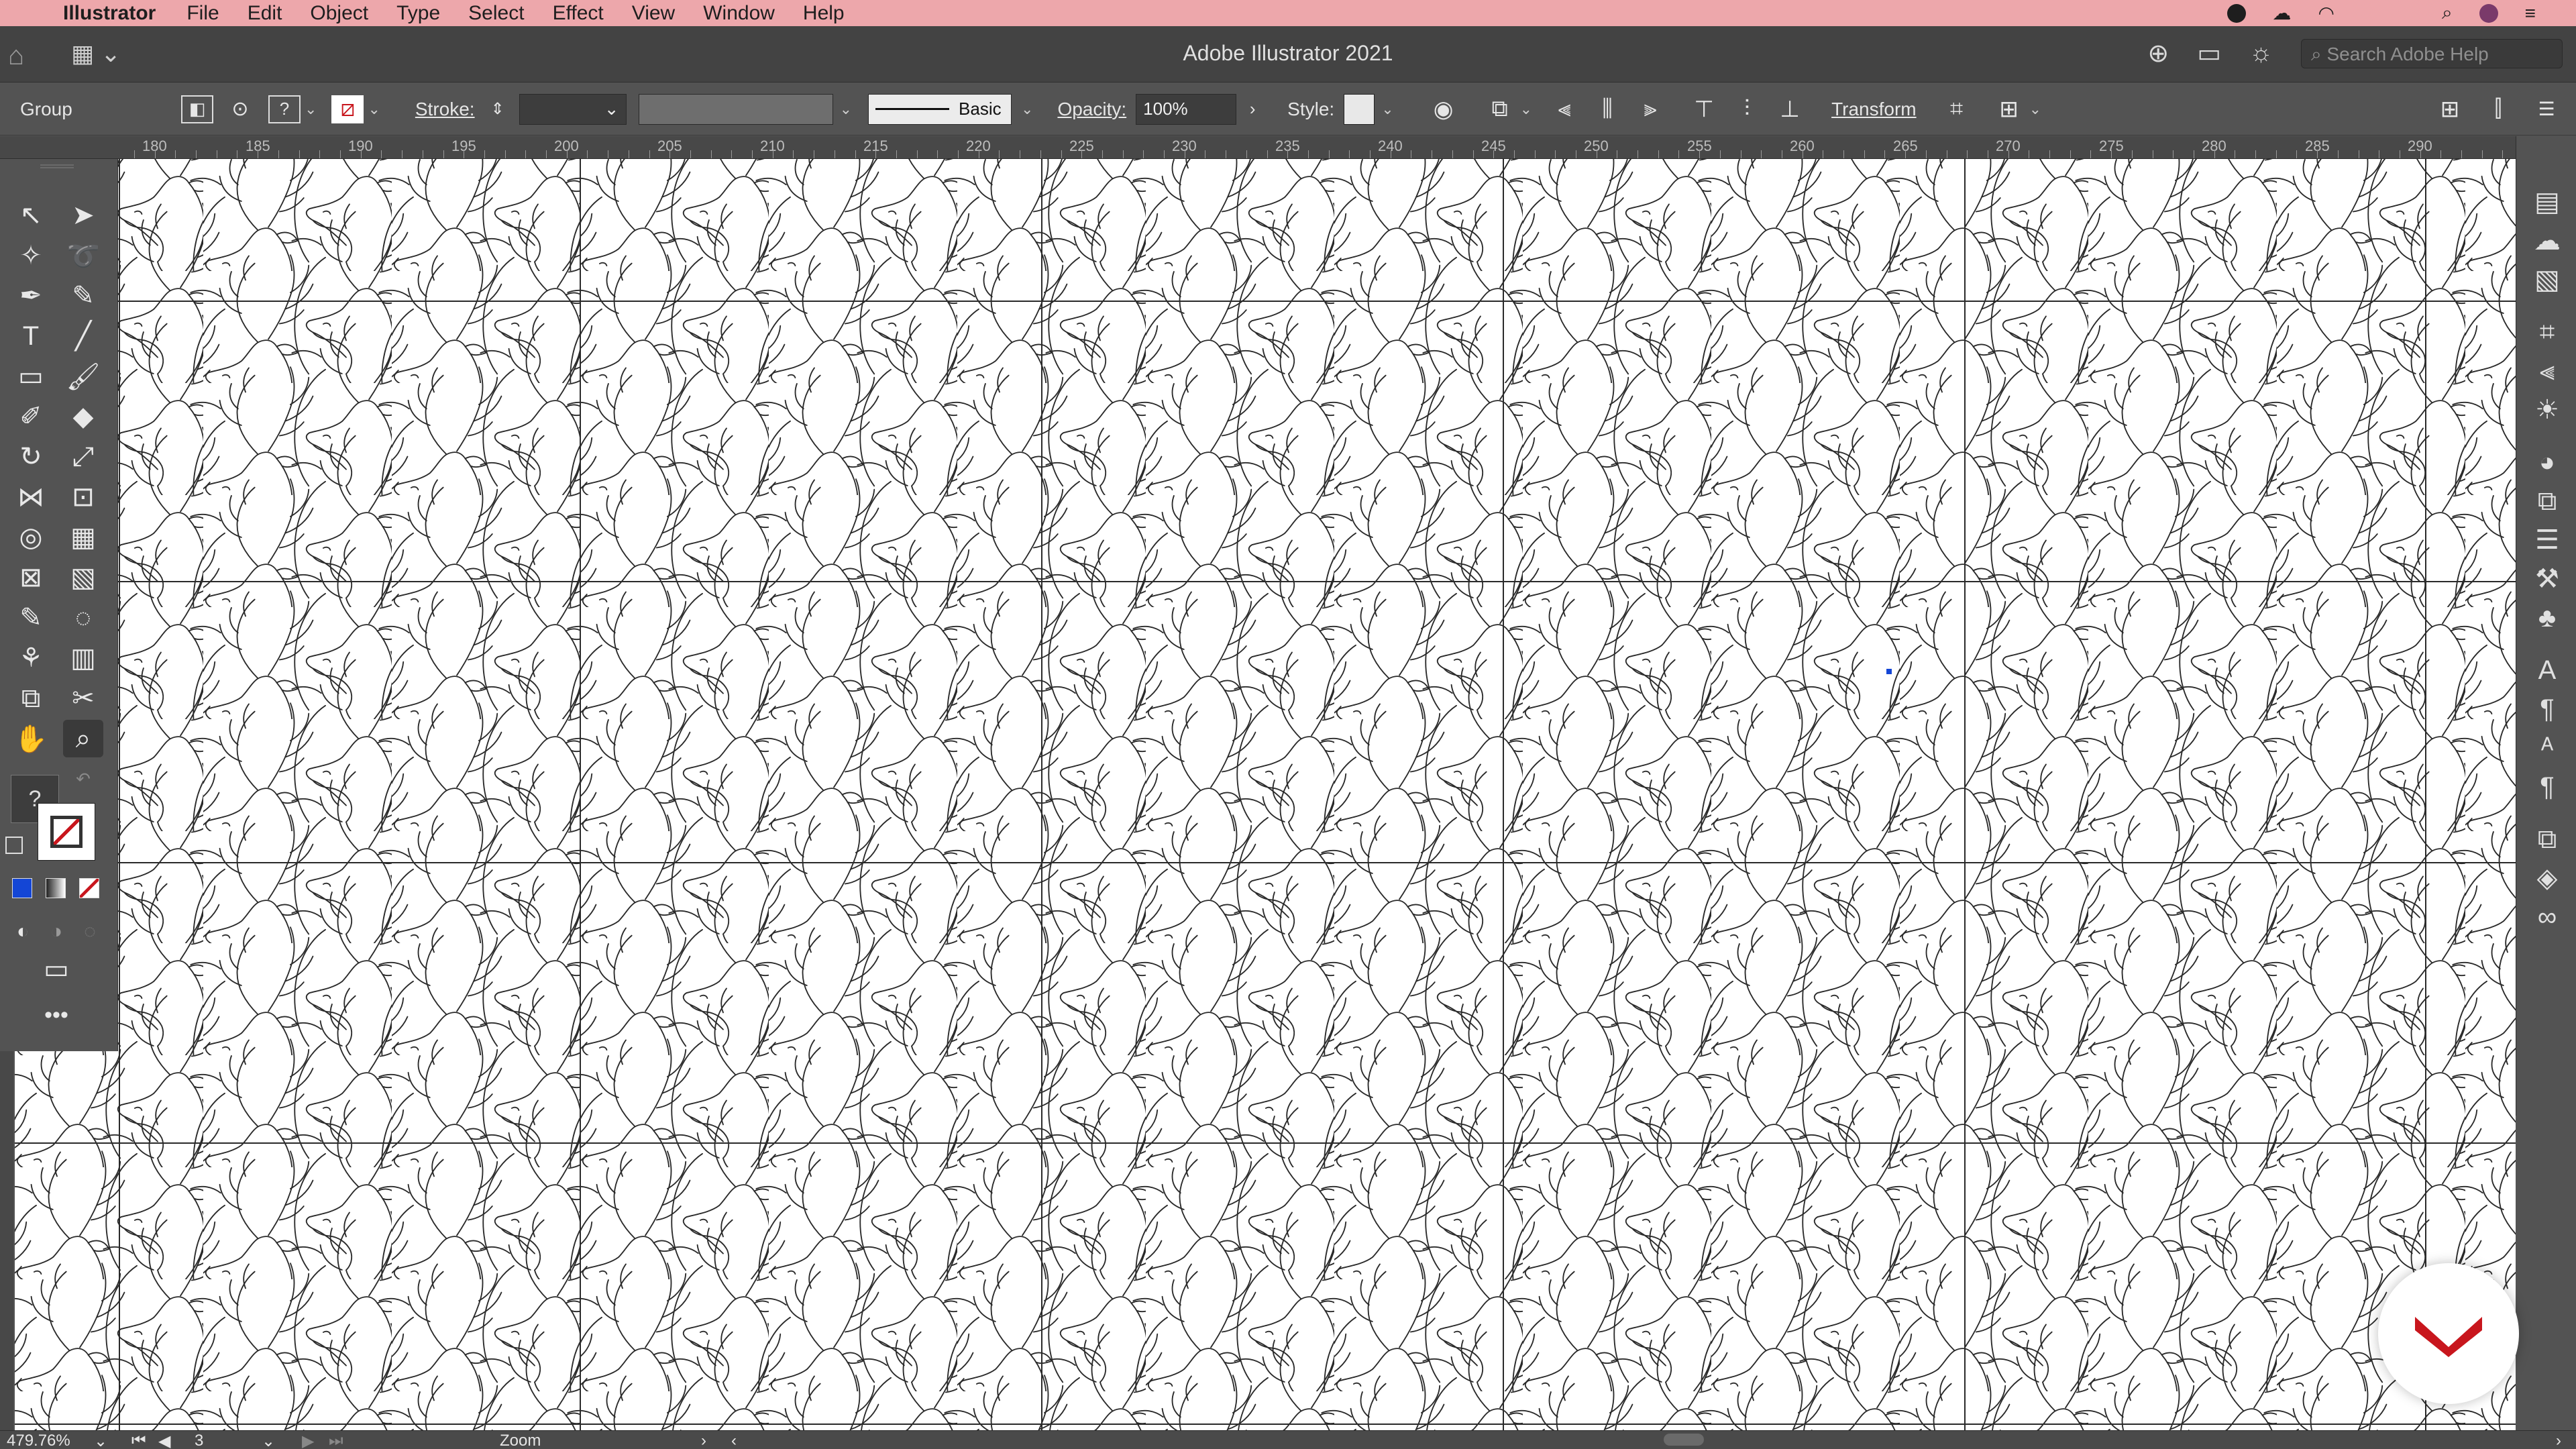  Describe the element at coordinates (265, 13) in the screenshot. I see `menu-edit: Edit` at that location.